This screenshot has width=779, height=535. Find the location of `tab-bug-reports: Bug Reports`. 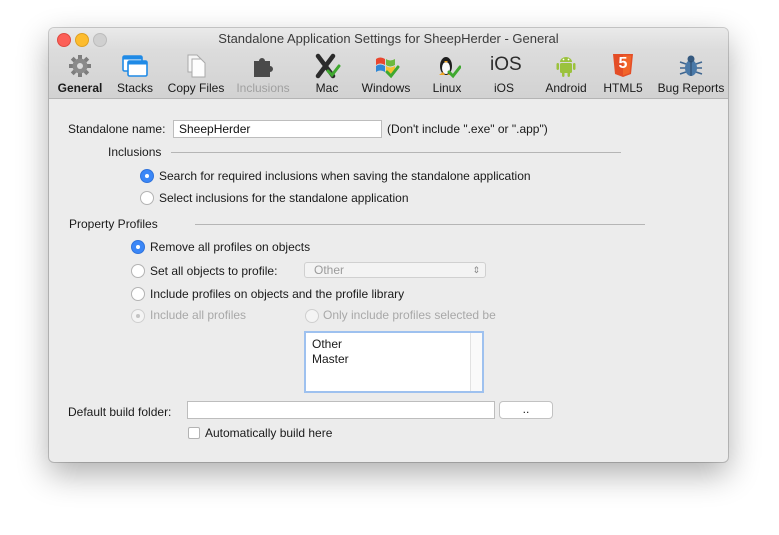

tab-bug-reports: Bug Reports is located at coordinates (691, 74).